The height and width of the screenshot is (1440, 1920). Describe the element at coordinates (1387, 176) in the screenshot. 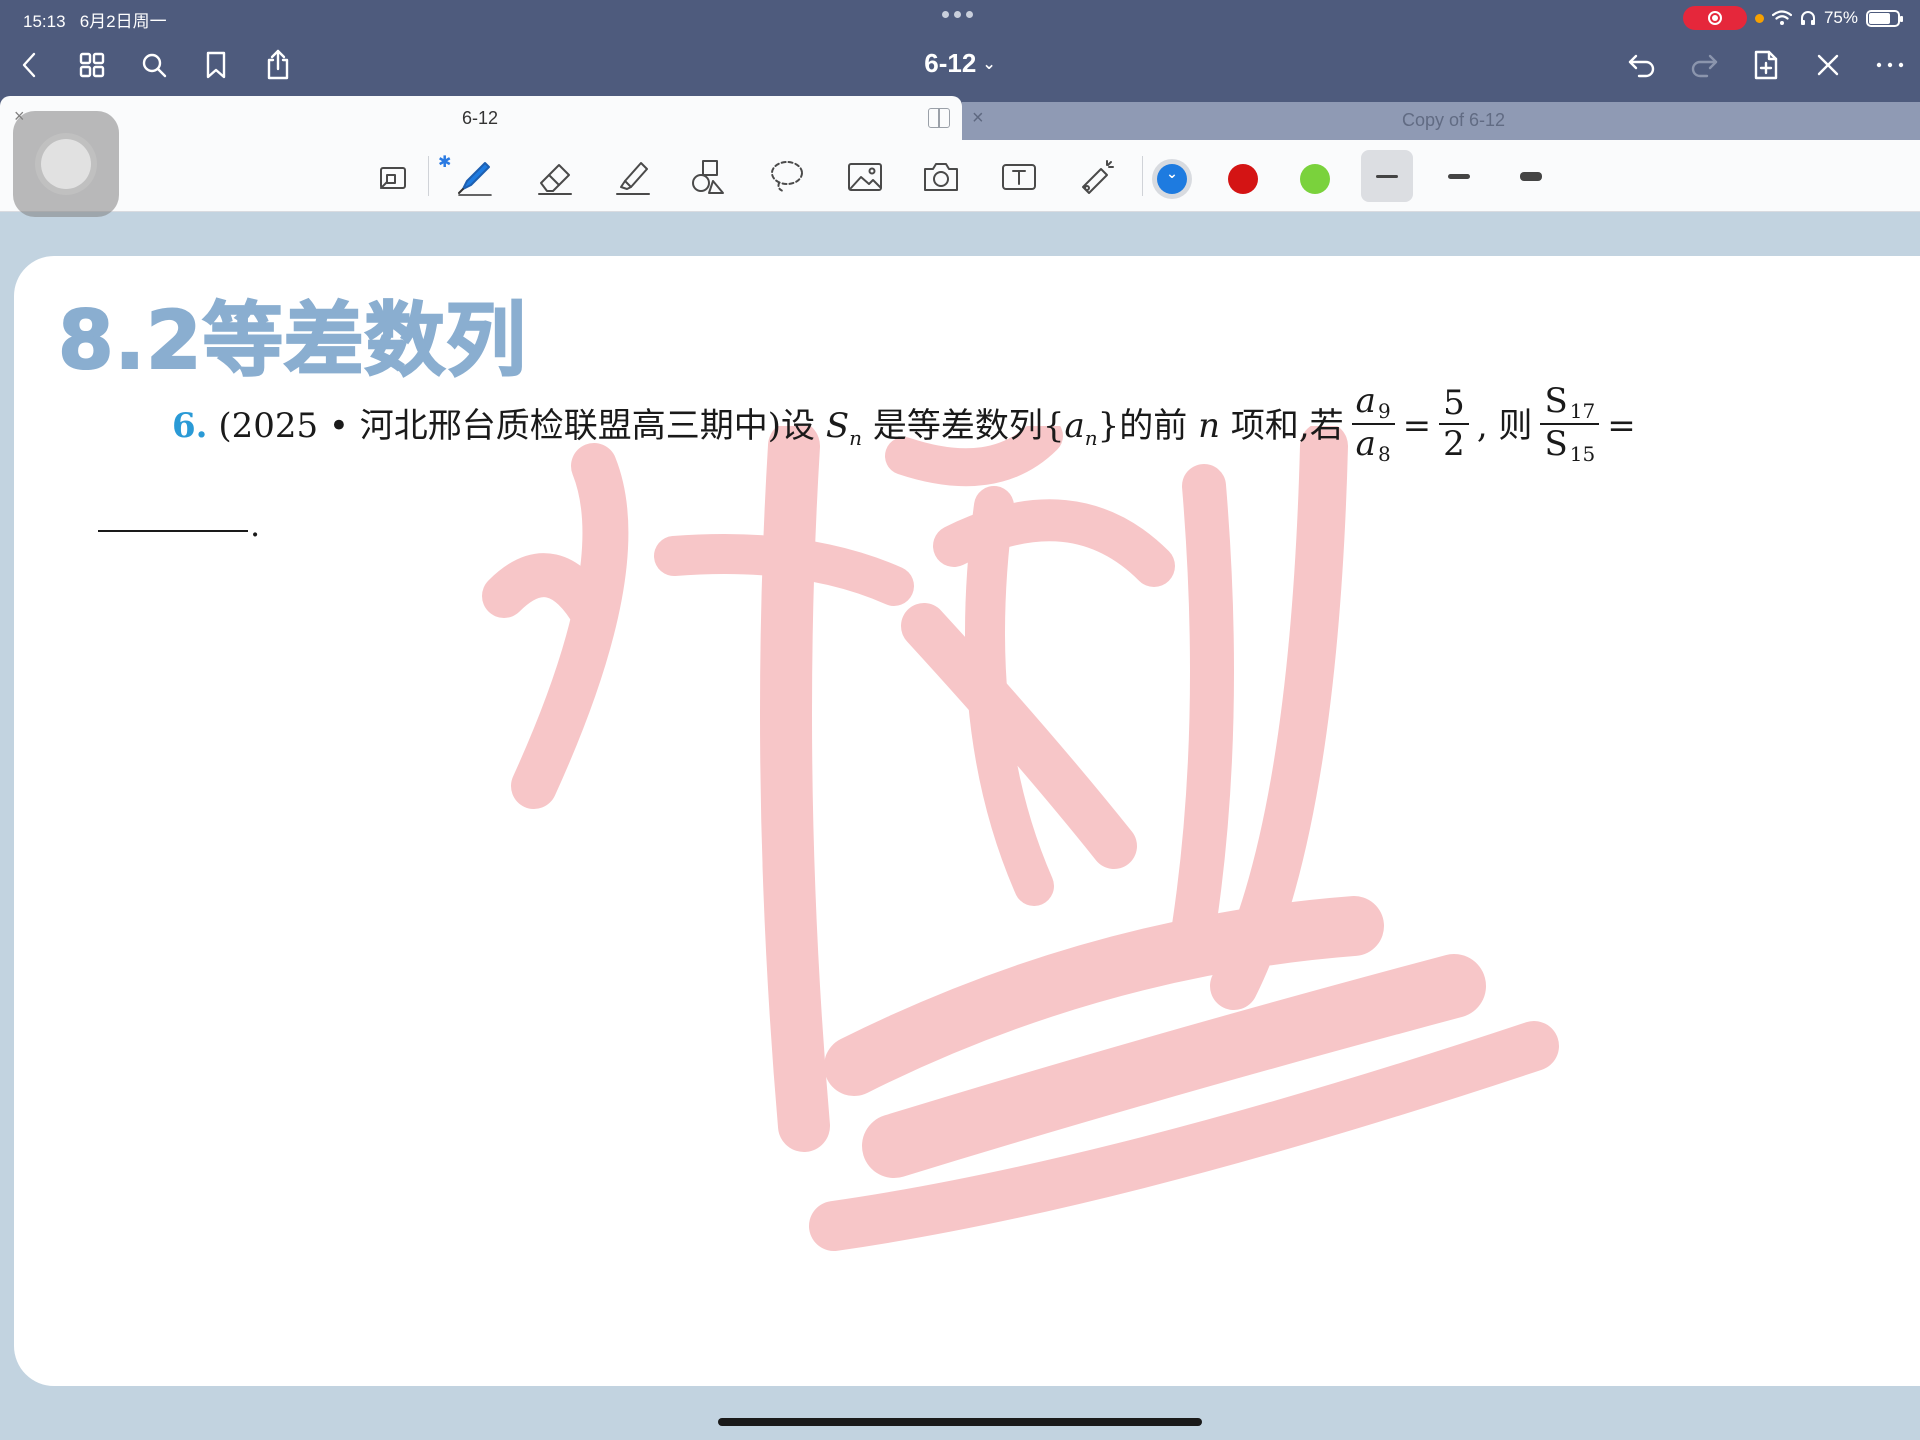

I see `stroke-width-thin` at that location.